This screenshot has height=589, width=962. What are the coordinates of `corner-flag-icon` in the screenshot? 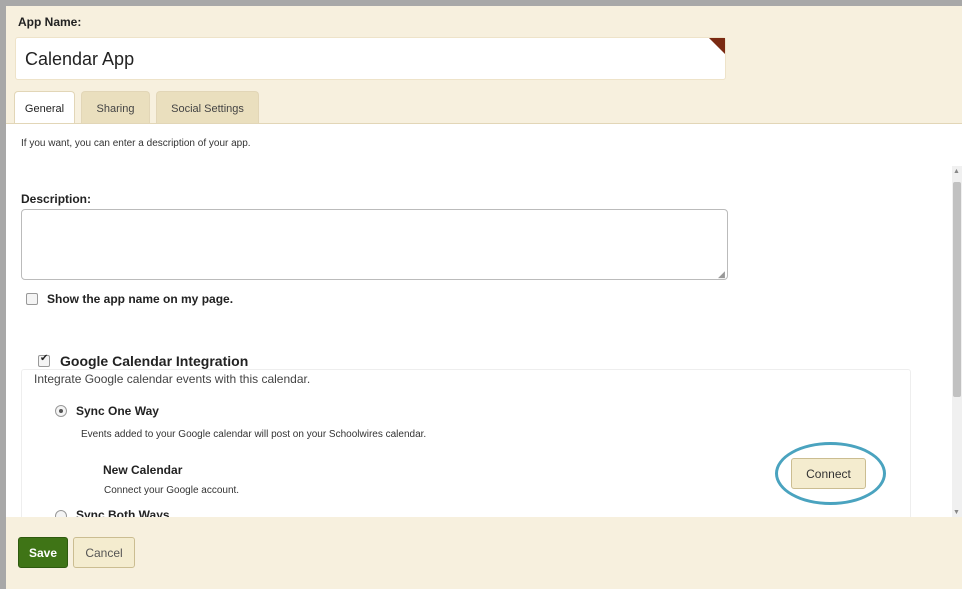 It's located at (717, 46).